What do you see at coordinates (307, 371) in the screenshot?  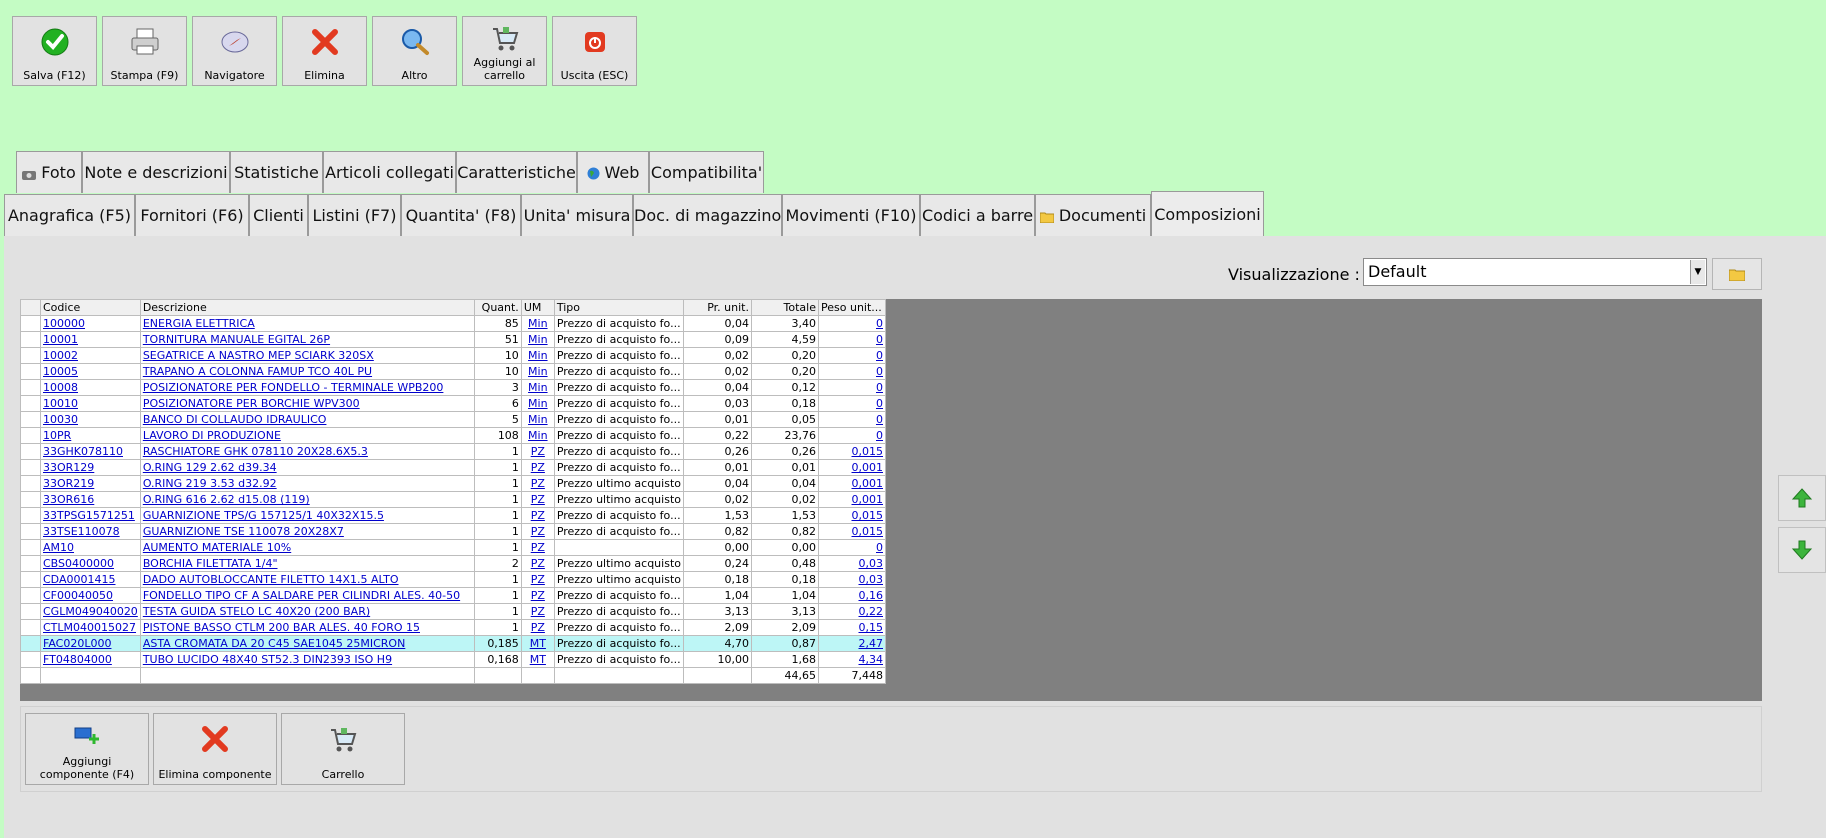 I see `table-cell: TRAPANO A COLONNA FAMUP TCO 40L PU` at bounding box center [307, 371].